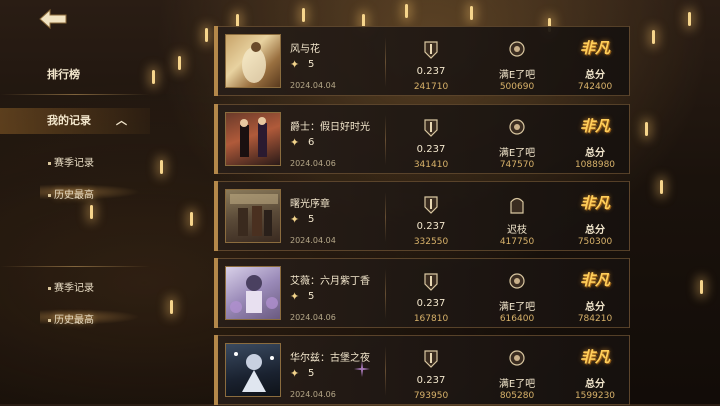 This screenshot has width=720, height=406. What do you see at coordinates (305, 49) in the screenshot?
I see `song-title: 风与花` at bounding box center [305, 49].